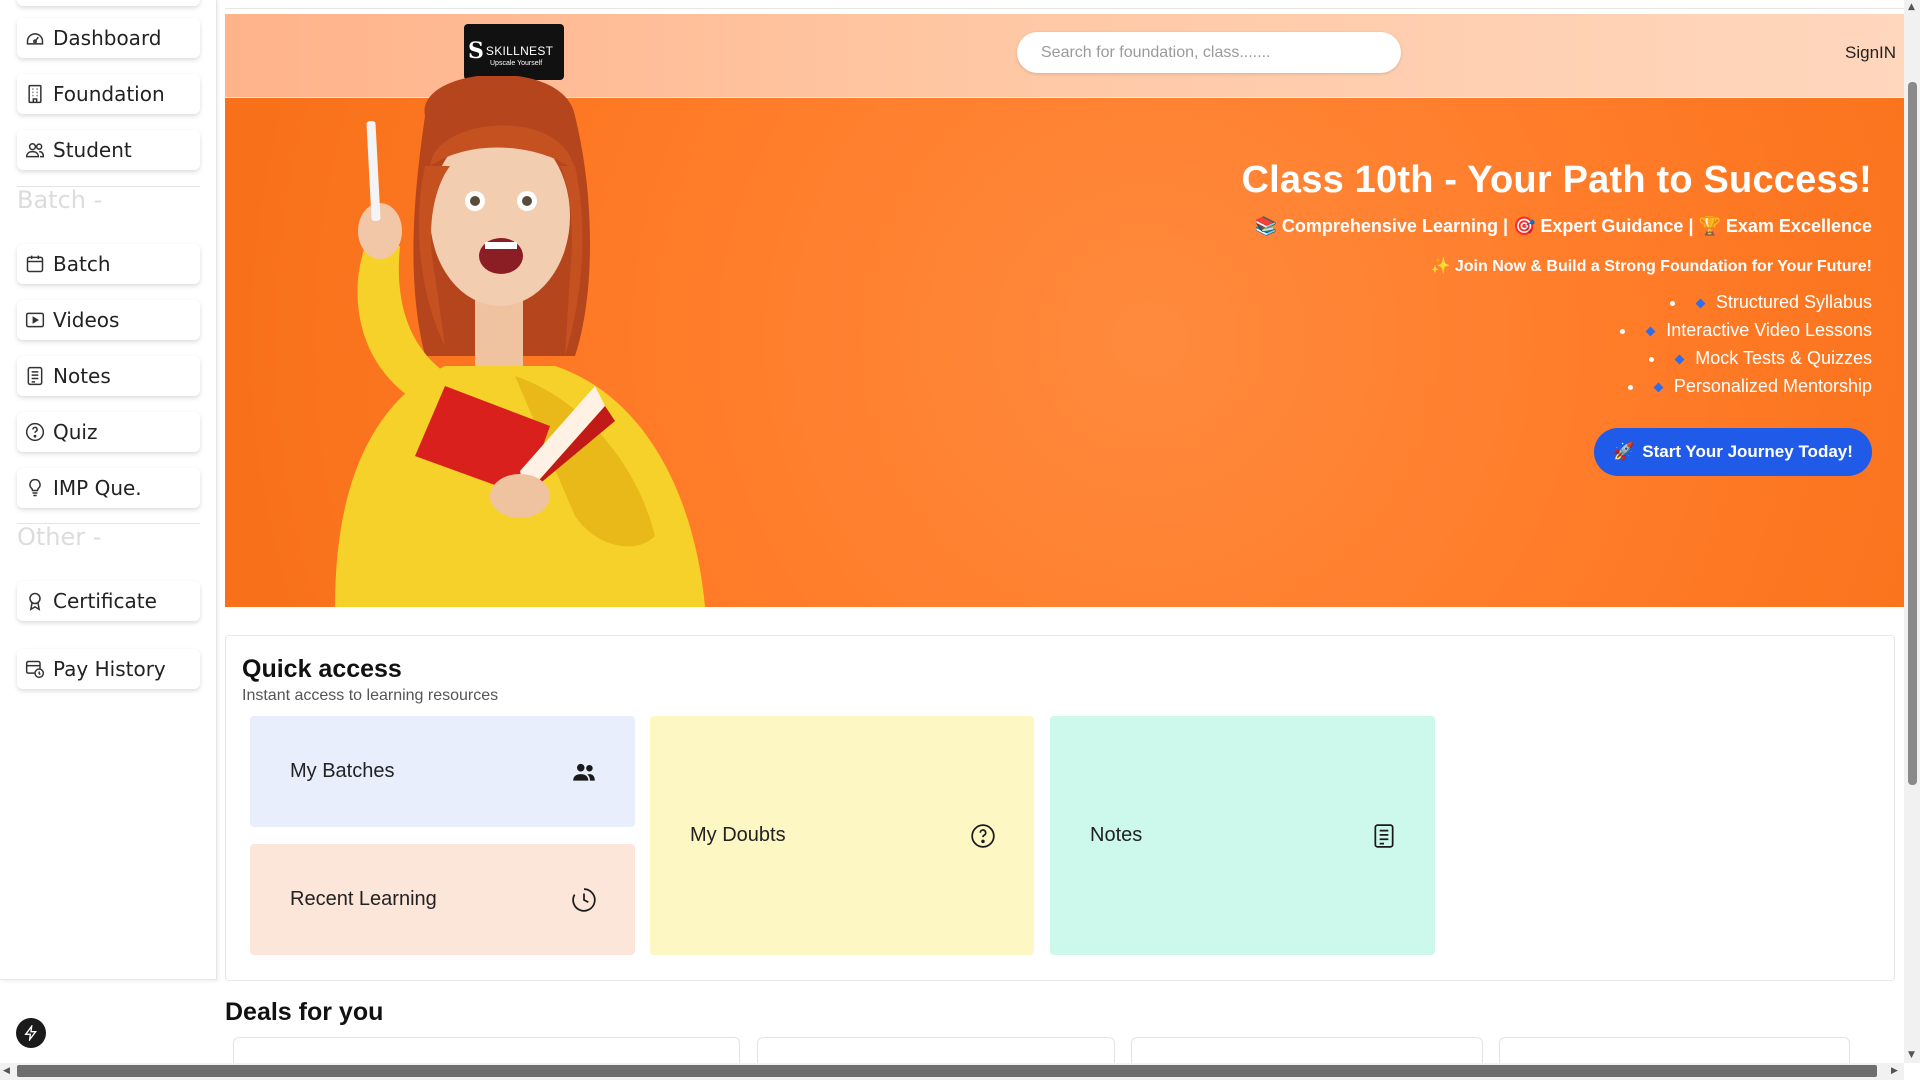 The width and height of the screenshot is (1920, 1080). Describe the element at coordinates (1793, 302) in the screenshot. I see `feature-label: Structured Syllabus` at that location.